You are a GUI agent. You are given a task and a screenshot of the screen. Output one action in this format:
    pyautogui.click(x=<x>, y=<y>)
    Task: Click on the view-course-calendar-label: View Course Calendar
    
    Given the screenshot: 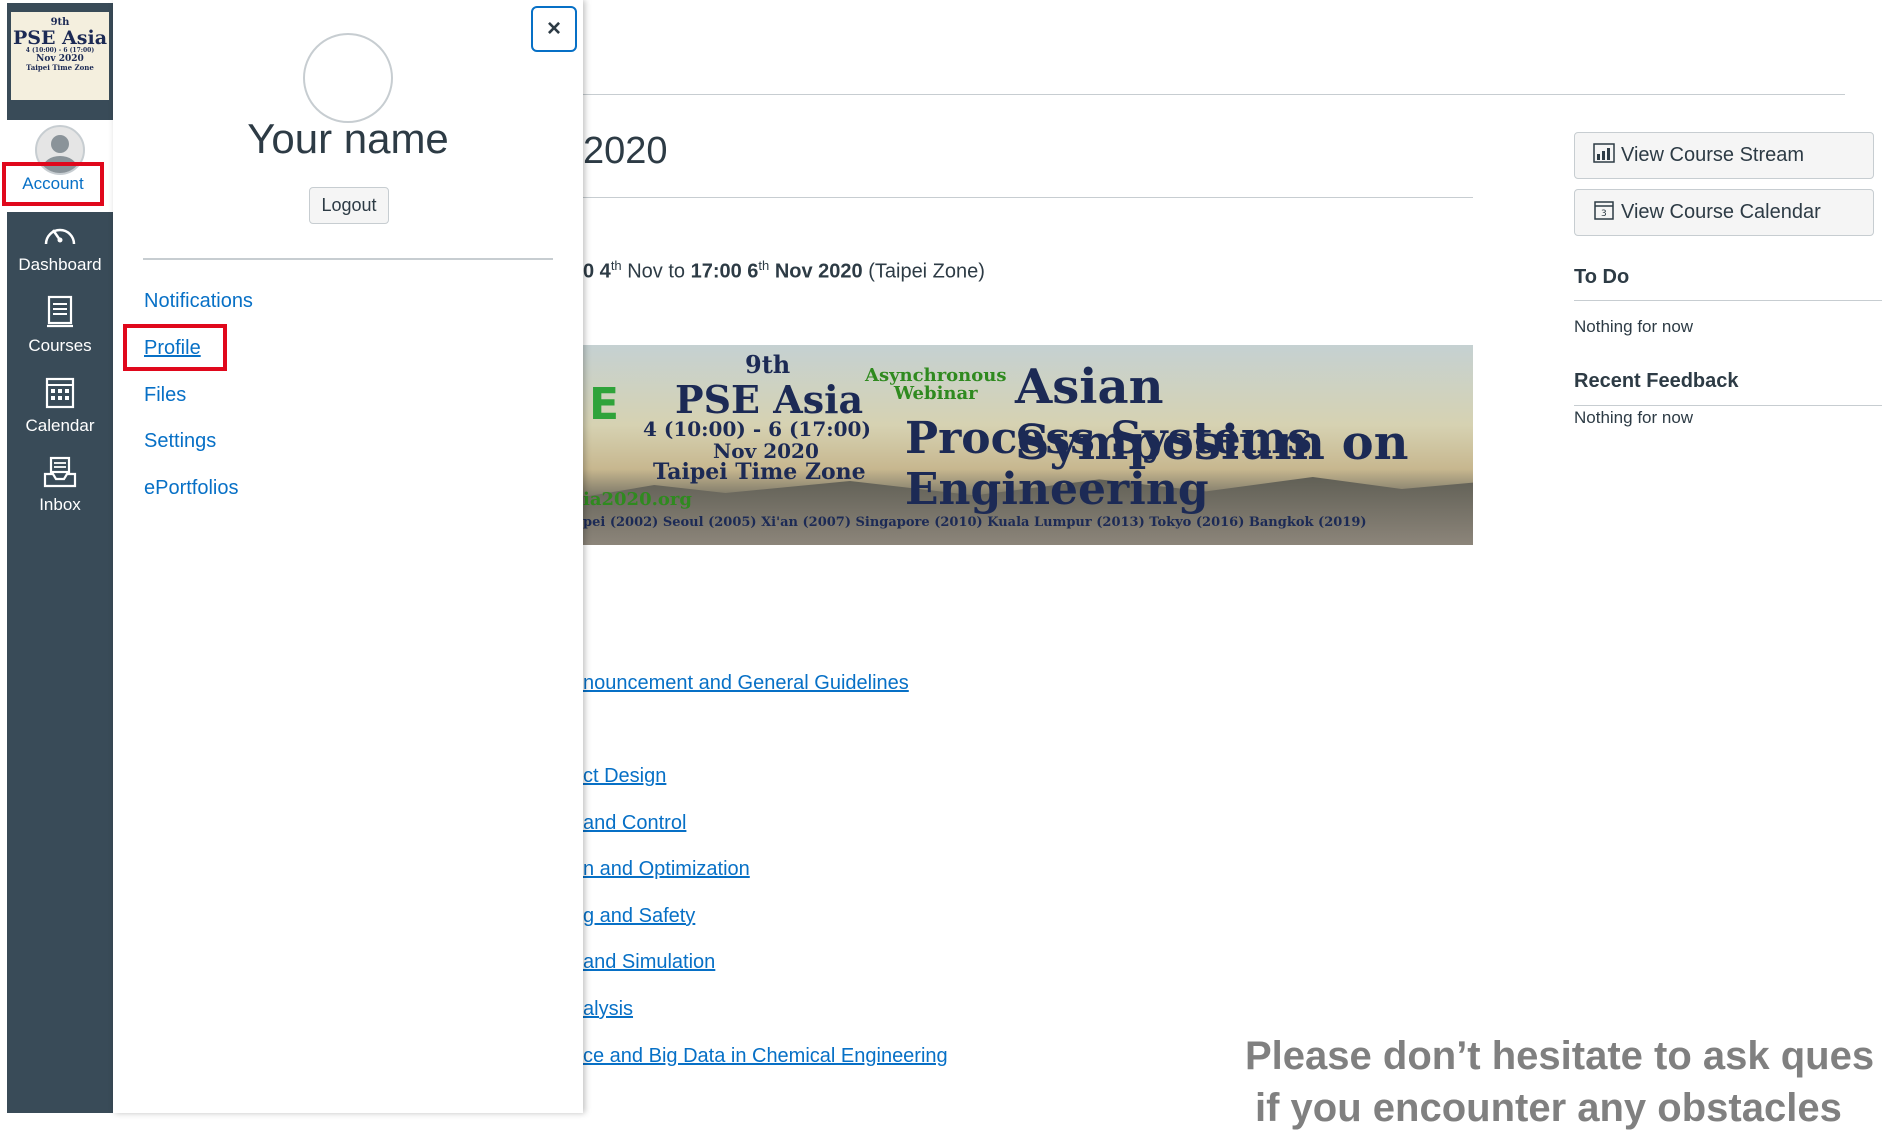 What is the action you would take?
    pyautogui.click(x=1721, y=212)
    